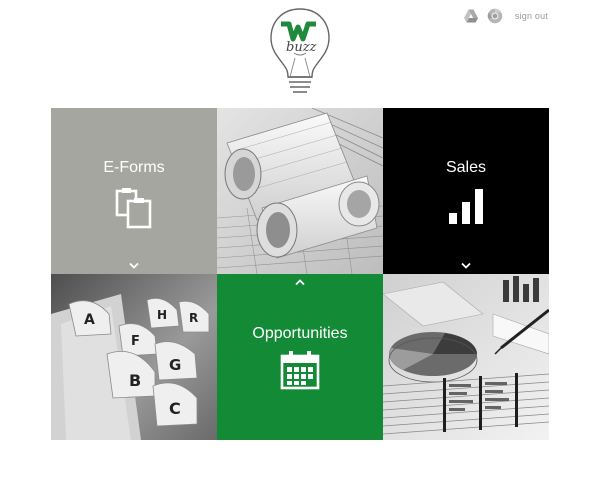 Image resolution: width=600 pixels, height=500 pixels. I want to click on tab-letter-f: F, so click(135, 341).